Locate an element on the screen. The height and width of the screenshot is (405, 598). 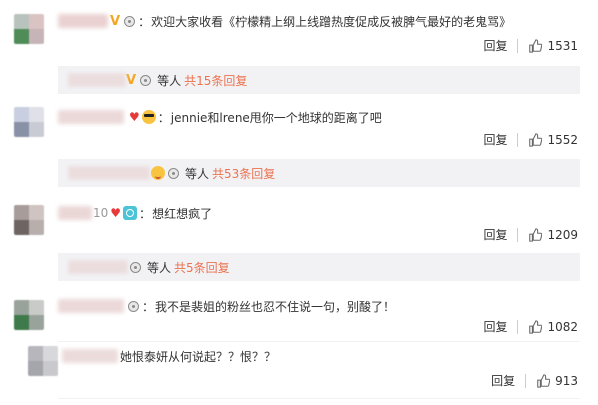
comment-text: jennie和lrene甩你一个地球的距离了吧 is located at coordinates (276, 117).